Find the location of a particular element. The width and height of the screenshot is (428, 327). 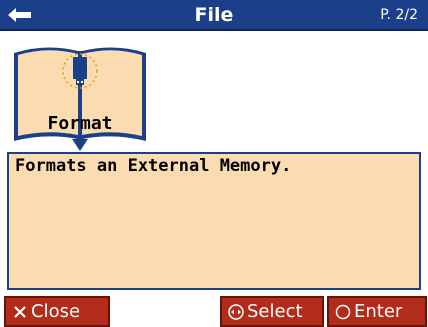

function-bar: Close Select Enter is located at coordinates (214, 311).